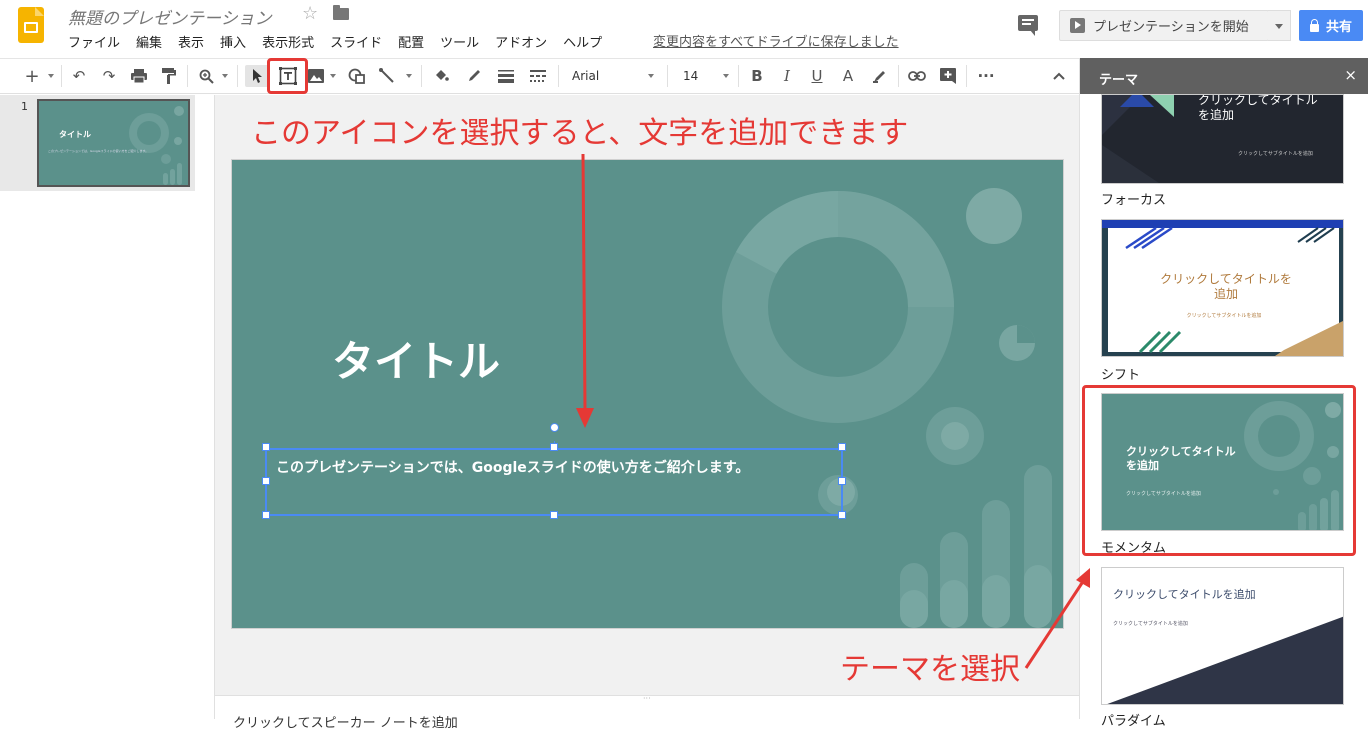  I want to click on fill-color-icon, so click(441, 76).